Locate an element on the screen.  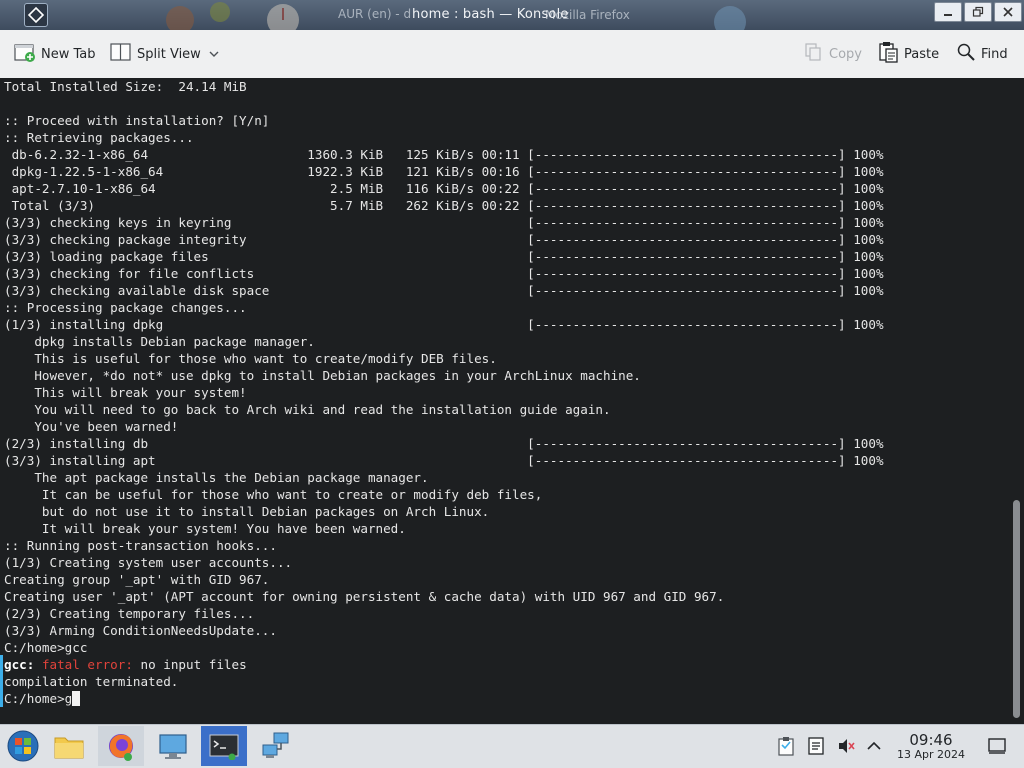
diamond-icon is located at coordinates (36, 15).